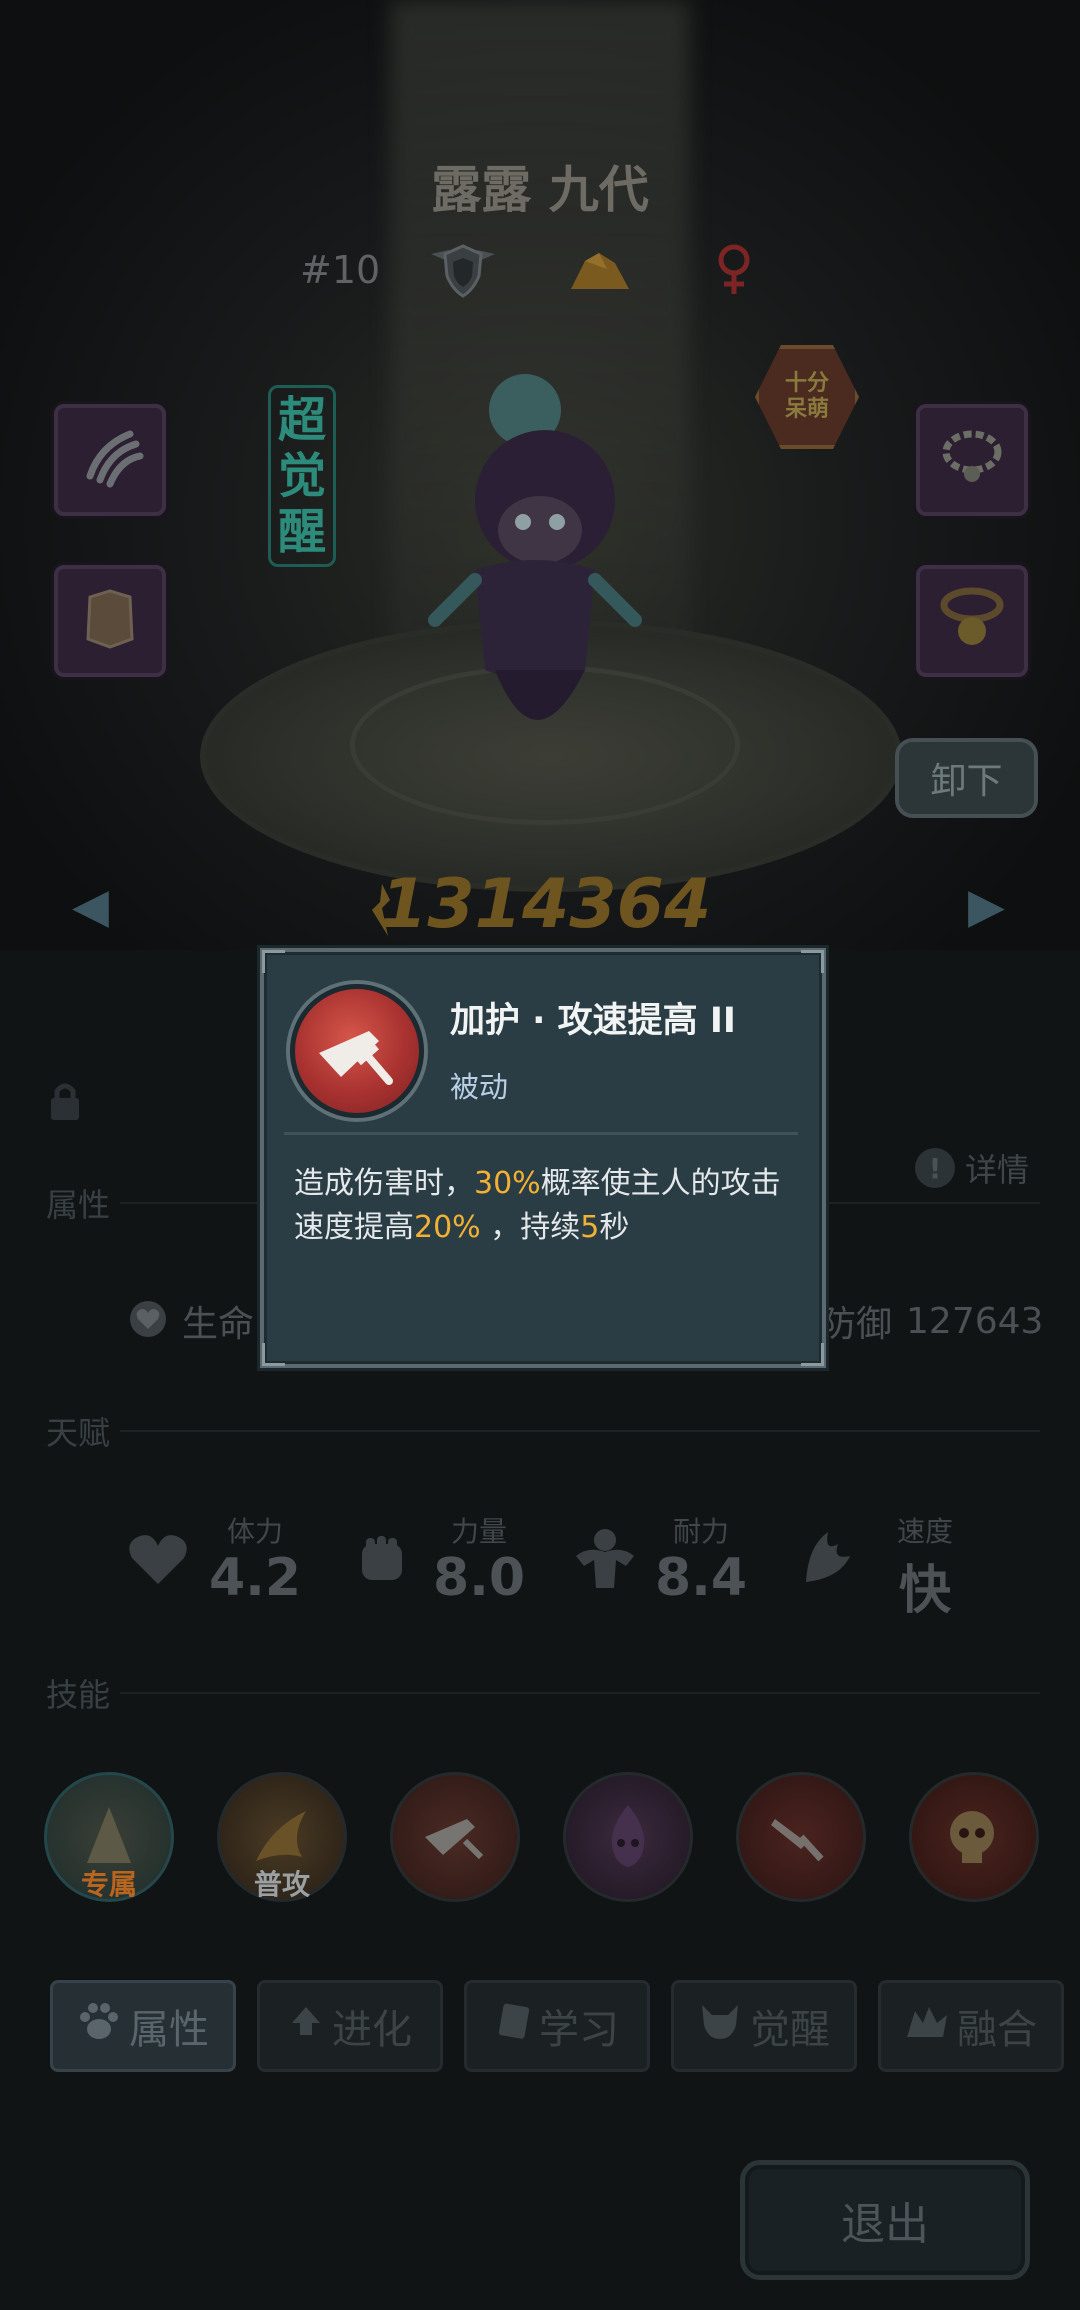  What do you see at coordinates (148, 1321) in the screenshot?
I see `hp-icon` at bounding box center [148, 1321].